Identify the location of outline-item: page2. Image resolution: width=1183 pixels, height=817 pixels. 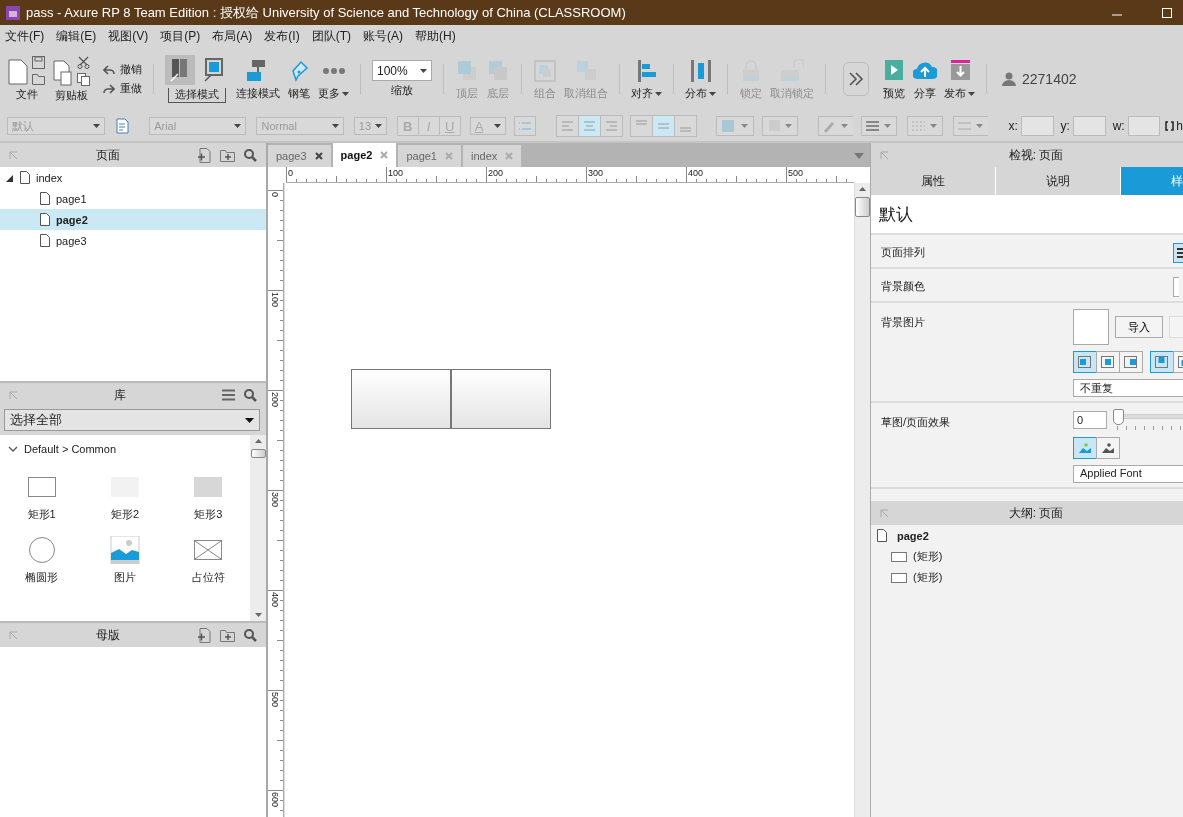
(1027, 535).